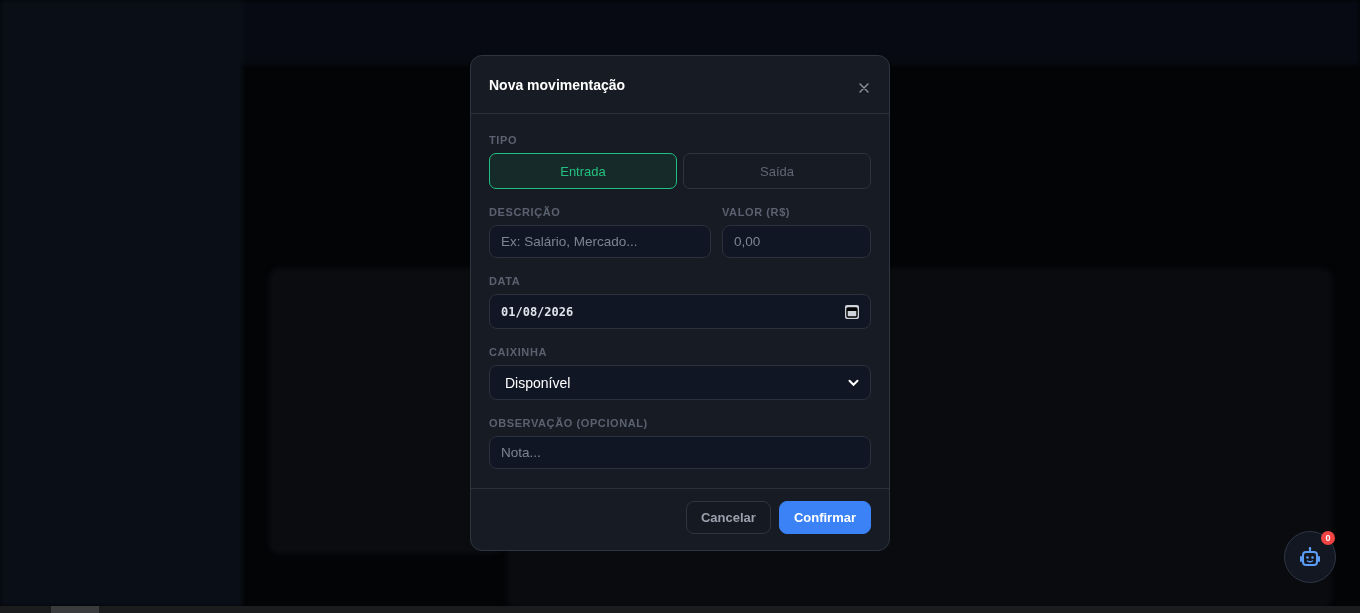 The height and width of the screenshot is (613, 1360). What do you see at coordinates (680, 609) in the screenshot?
I see `horizontal-scrollbar` at bounding box center [680, 609].